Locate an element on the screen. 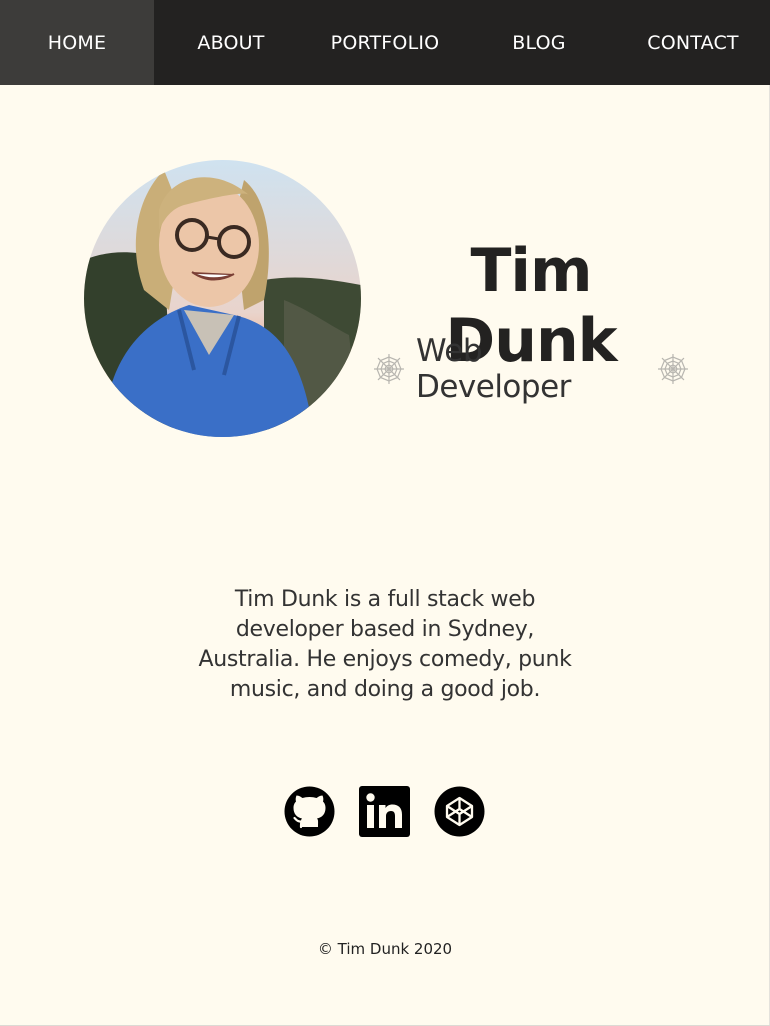  nav-portfolio: PORTFOLIO is located at coordinates (385, 42).